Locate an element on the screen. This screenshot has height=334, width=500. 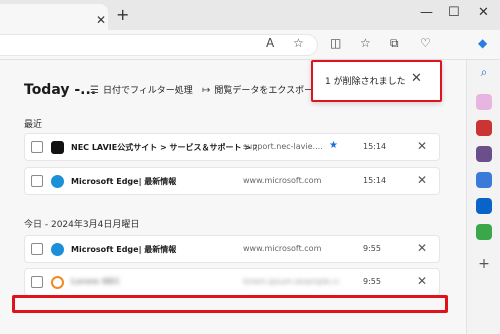
close-window-icon: ✕ is located at coordinates (483, 12).